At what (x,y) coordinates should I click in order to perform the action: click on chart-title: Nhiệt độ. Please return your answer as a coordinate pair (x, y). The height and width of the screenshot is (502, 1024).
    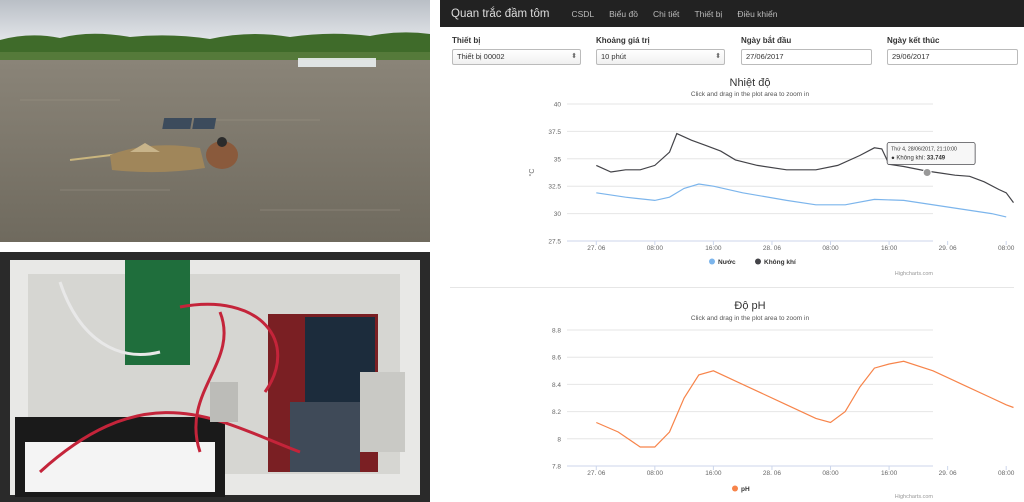
    Looking at the image, I should click on (750, 83).